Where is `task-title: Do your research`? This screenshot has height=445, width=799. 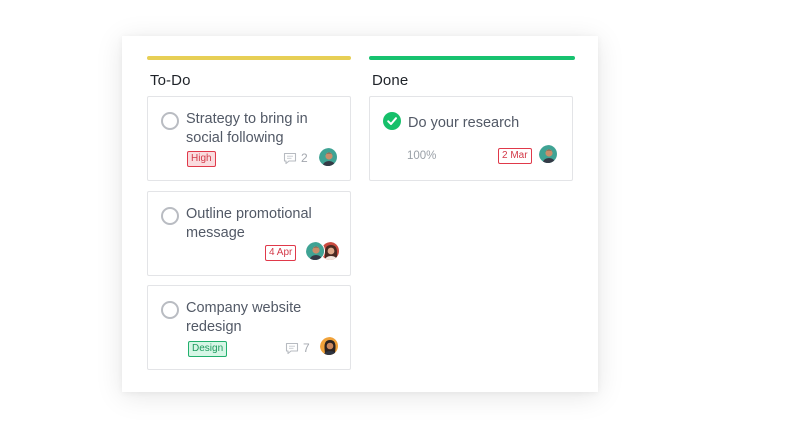
task-title: Do your research is located at coordinates (464, 123).